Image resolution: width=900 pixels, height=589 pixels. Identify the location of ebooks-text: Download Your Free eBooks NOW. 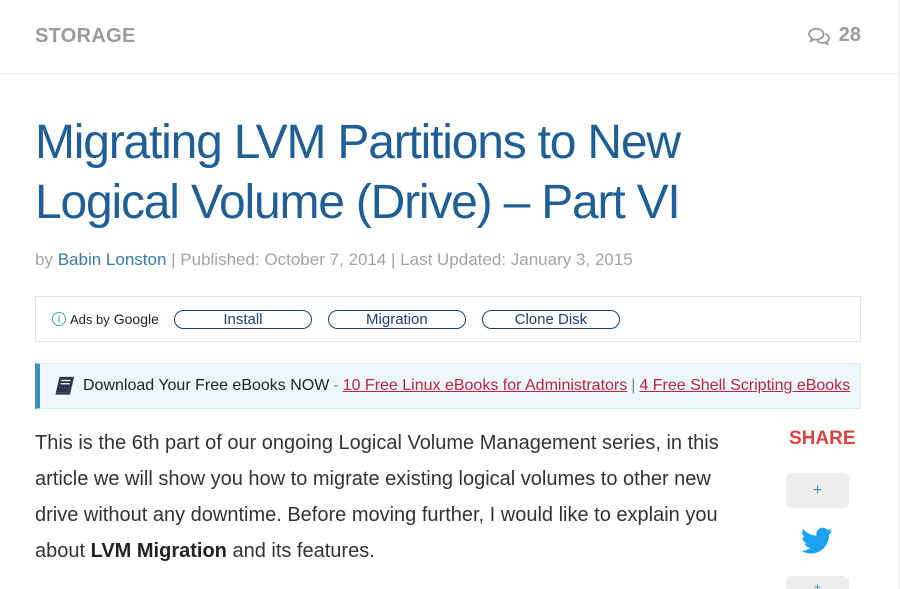
(206, 385).